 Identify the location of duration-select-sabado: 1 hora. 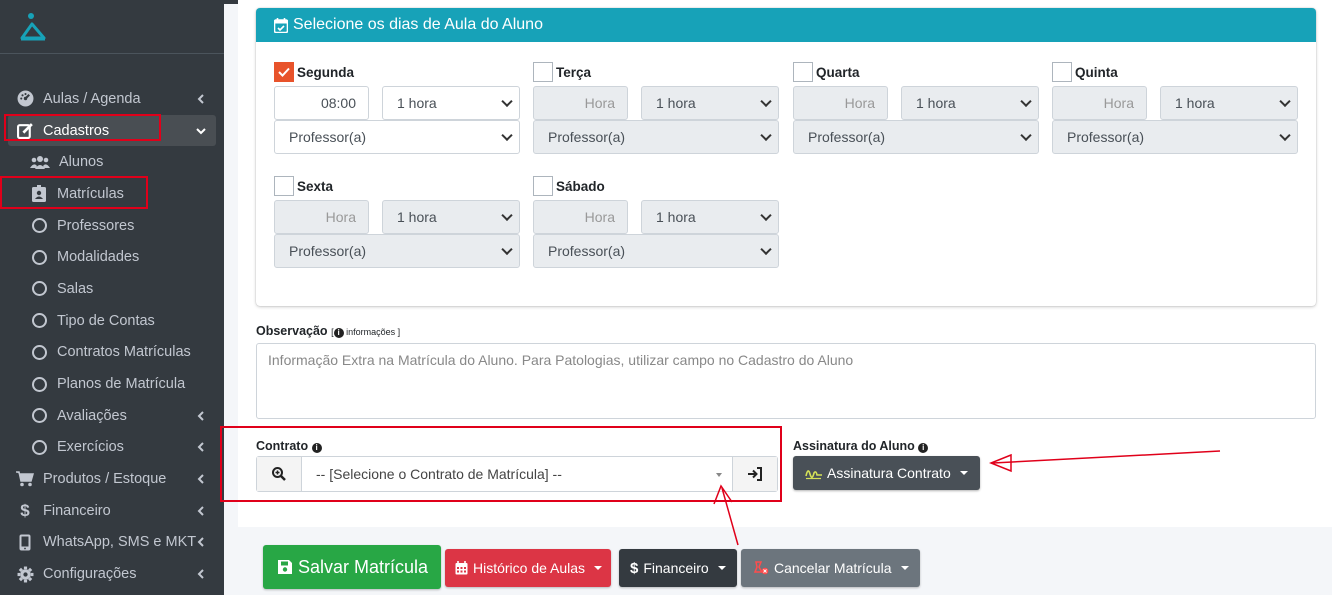
(710, 217).